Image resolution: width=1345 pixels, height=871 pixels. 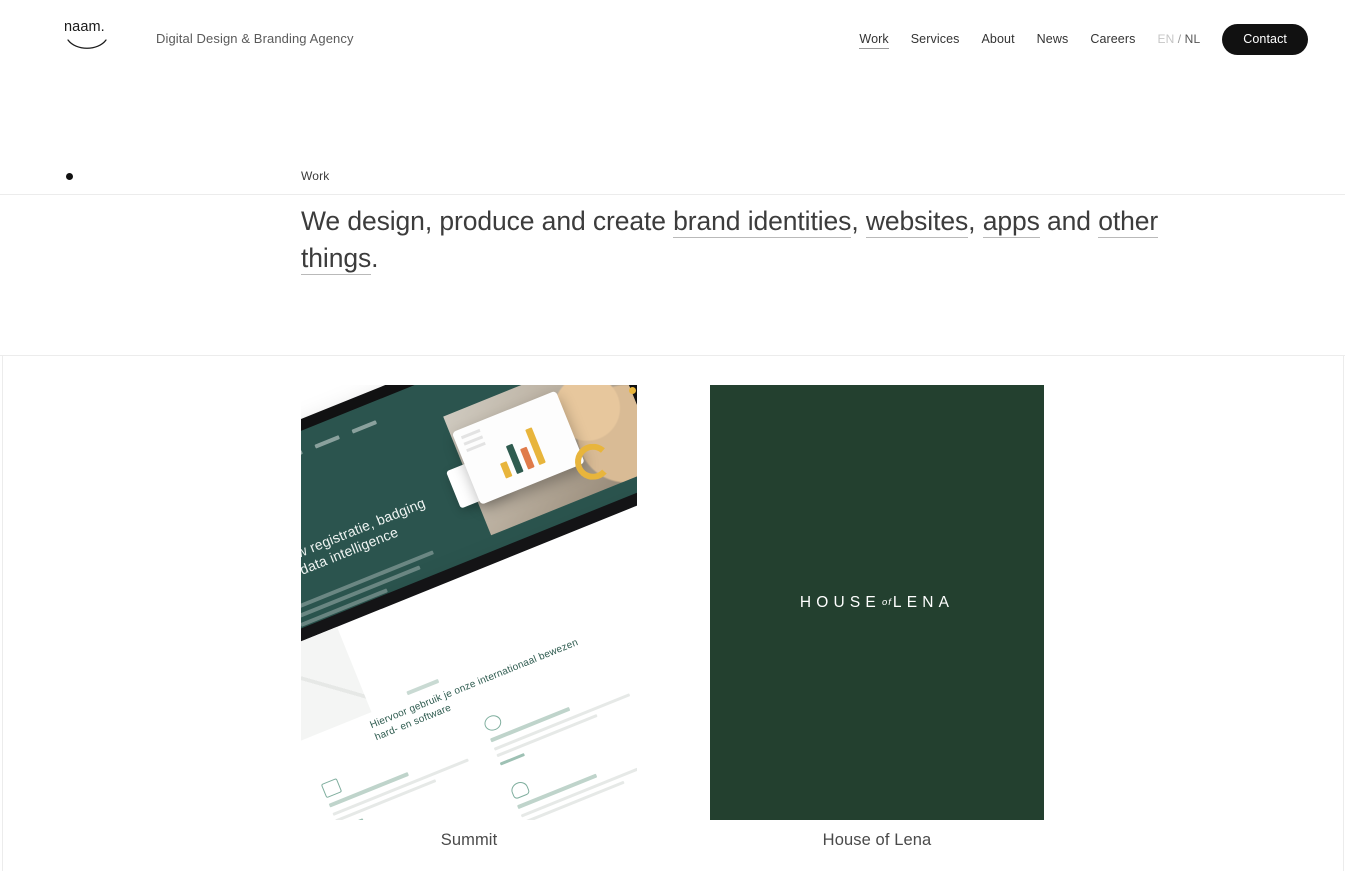 I want to click on mock-dashboard-legend, so click(x=473, y=442).